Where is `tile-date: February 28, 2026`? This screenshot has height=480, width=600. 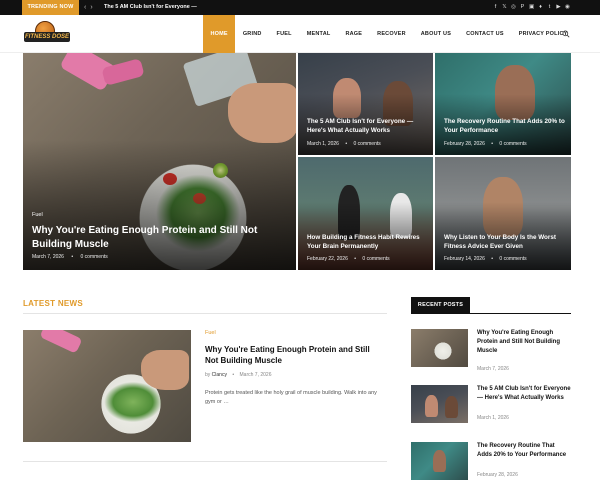
tile-date: February 28, 2026 is located at coordinates (464, 144).